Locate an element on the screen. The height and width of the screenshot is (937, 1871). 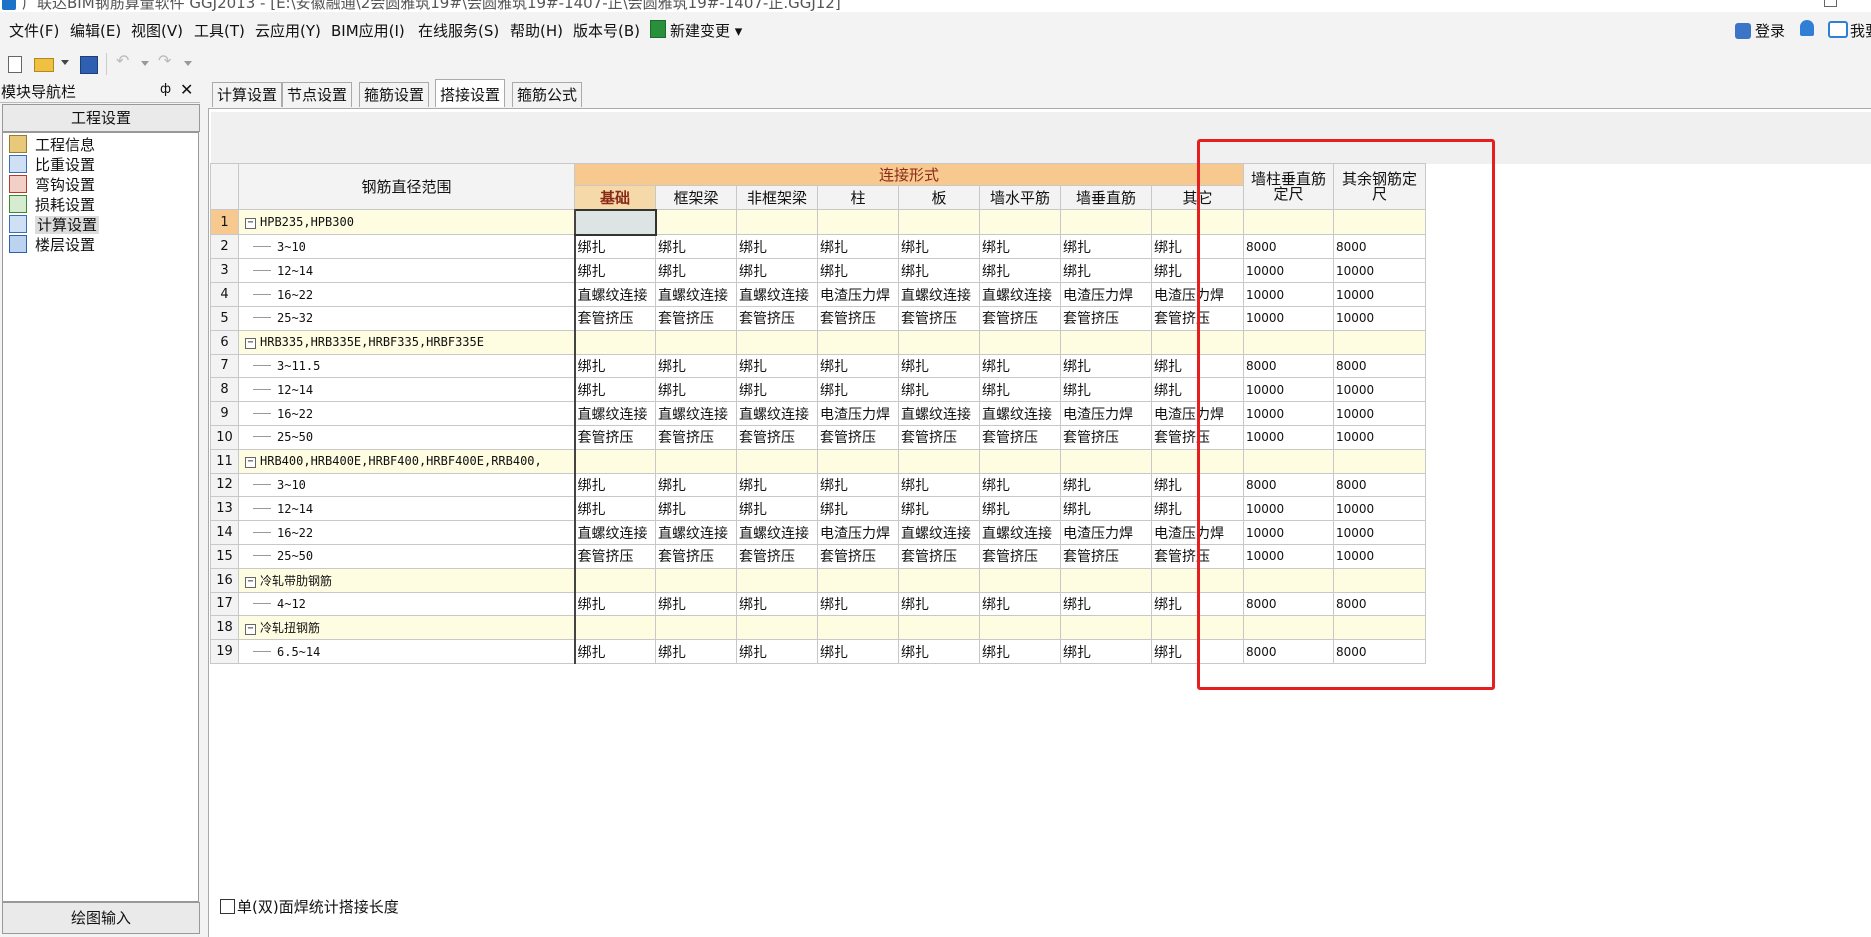
nav-item-loss: 损耗设置 is located at coordinates (52, 205).